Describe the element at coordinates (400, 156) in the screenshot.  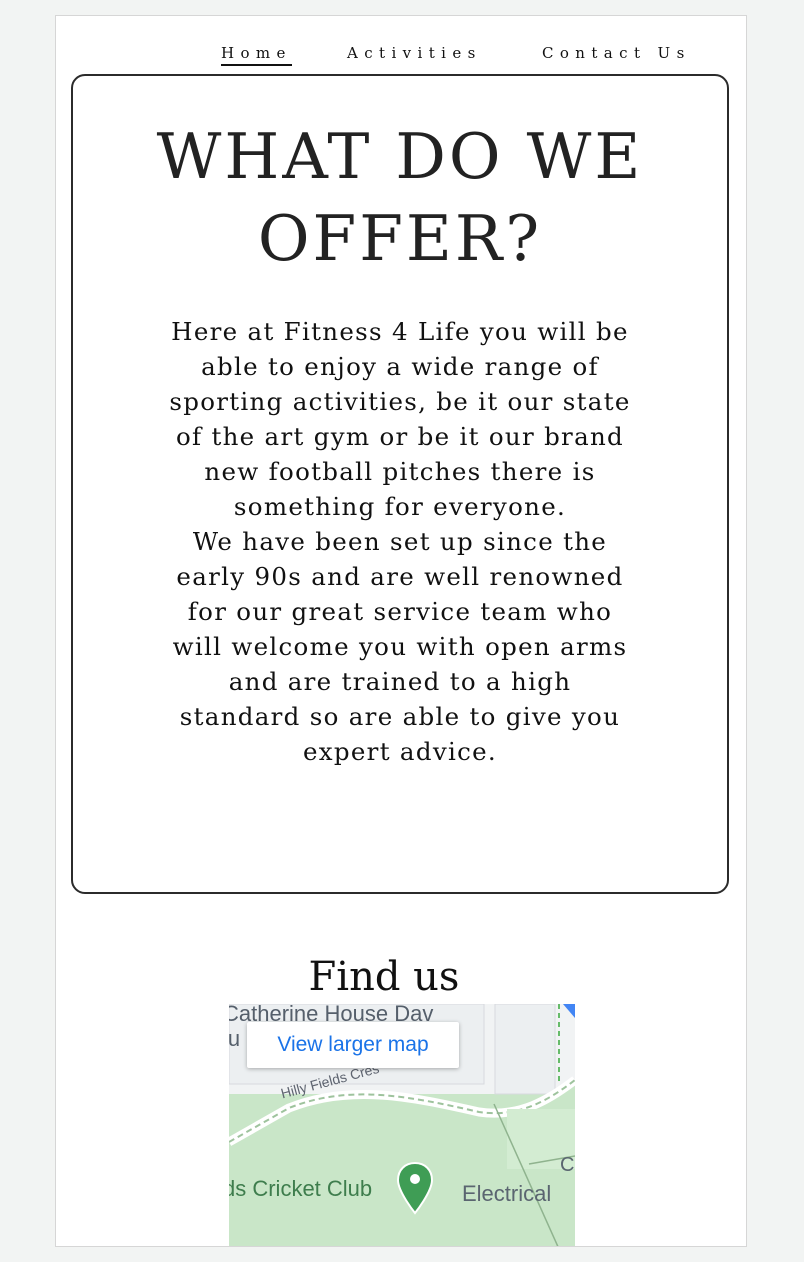
I see `offer-title-line-1: WHAT DO WE` at that location.